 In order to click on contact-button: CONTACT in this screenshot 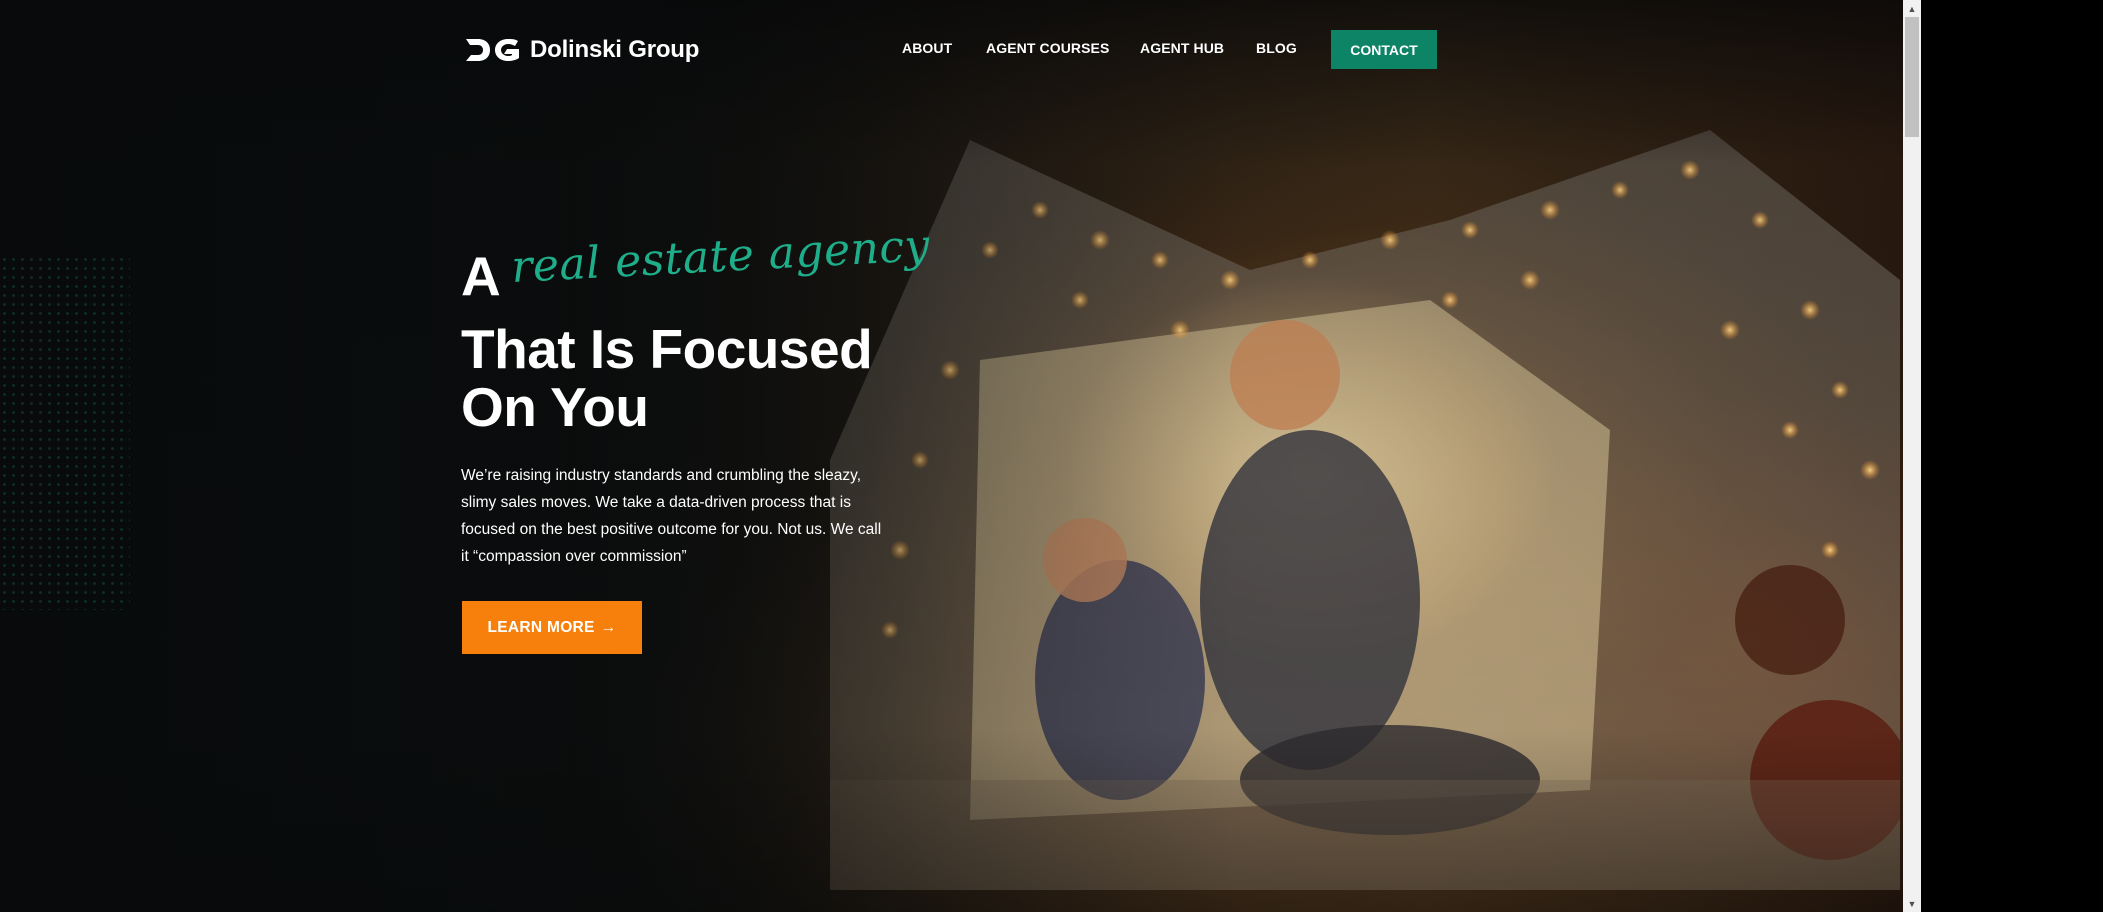, I will do `click(1384, 49)`.